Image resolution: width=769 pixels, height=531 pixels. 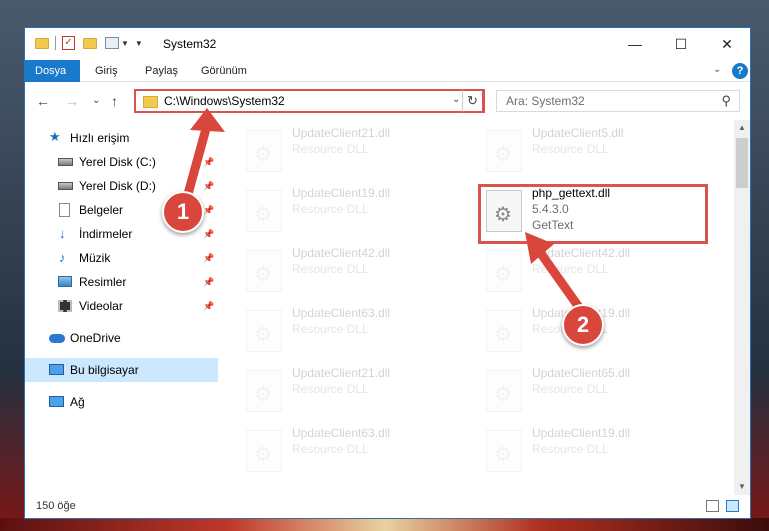 I want to click on title-bar: ✓ ▼ ▼ System32 — ☐ ✕, so click(x=387, y=44).